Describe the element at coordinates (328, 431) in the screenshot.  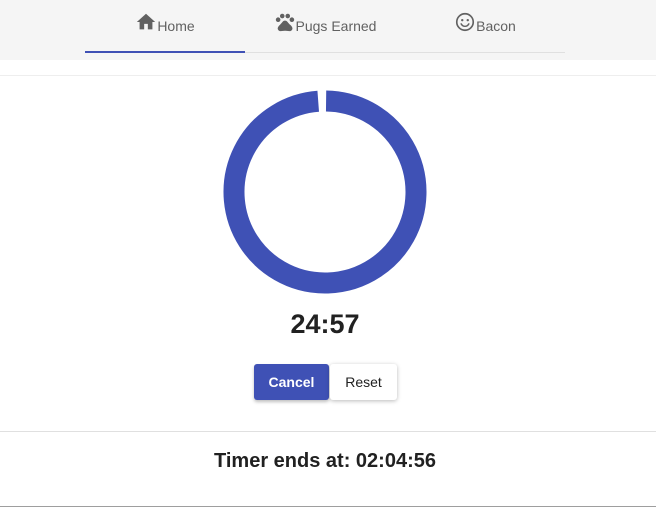
I see `section-divider` at that location.